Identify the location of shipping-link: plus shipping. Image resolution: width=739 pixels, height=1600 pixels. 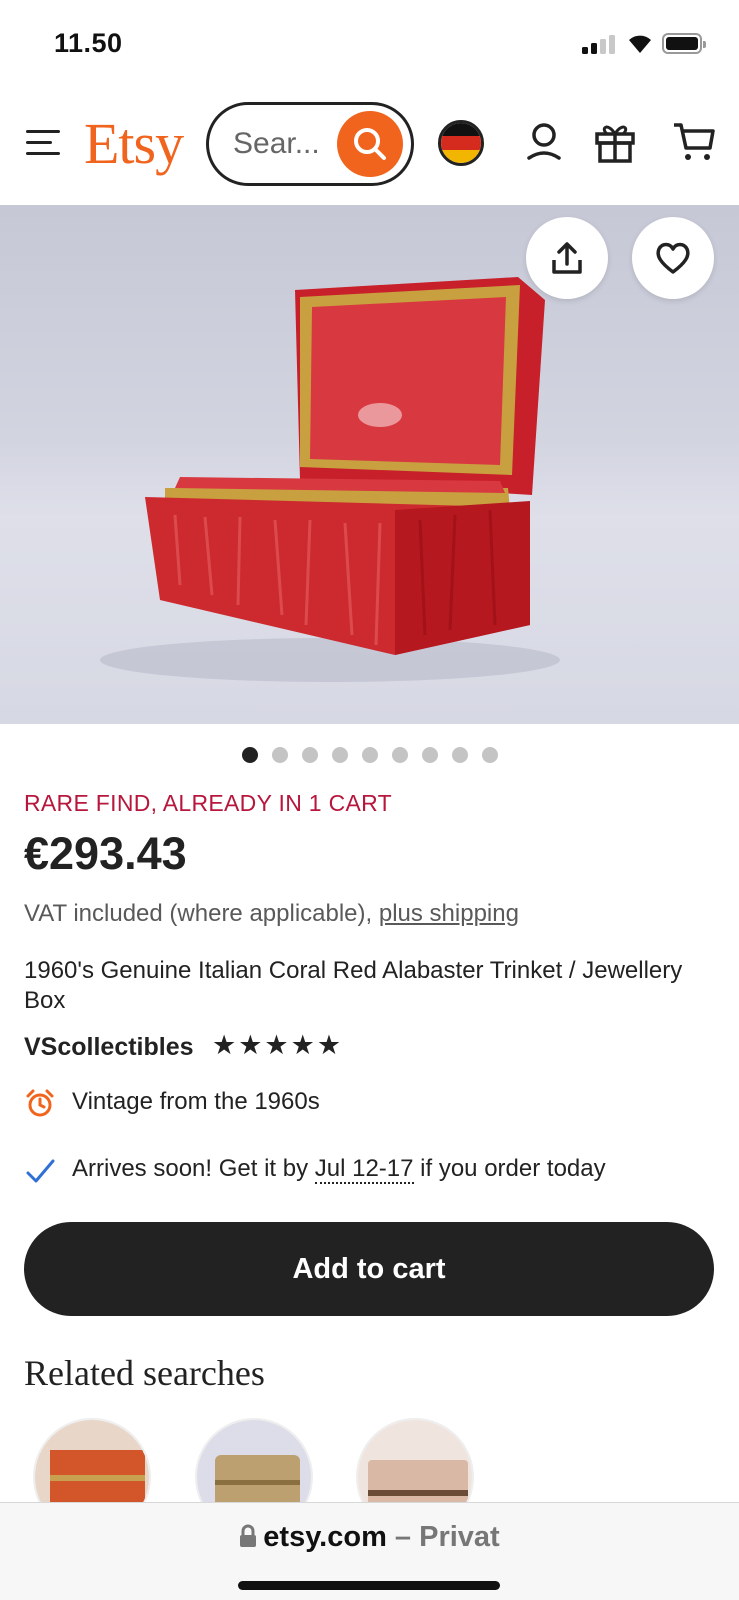
(449, 913).